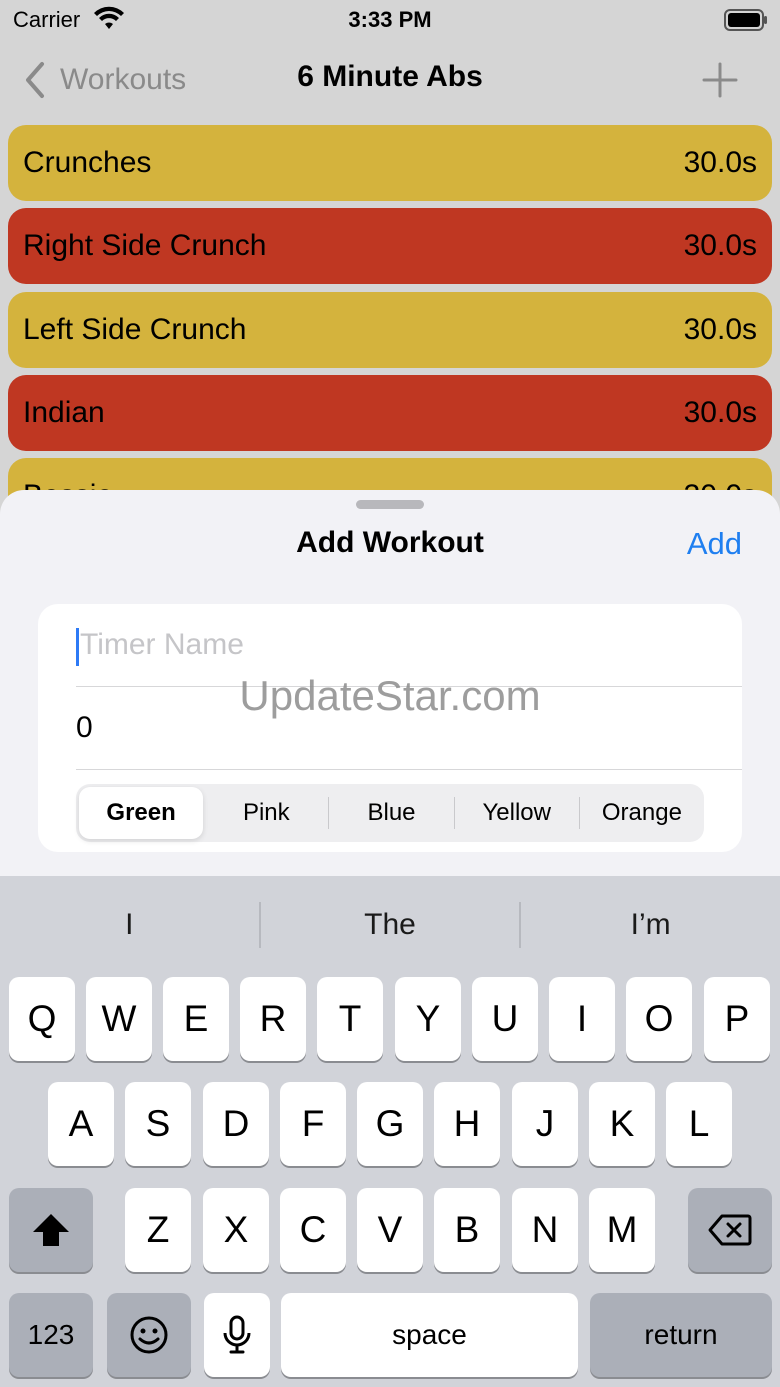  What do you see at coordinates (659, 1019) in the screenshot?
I see `key-o: O` at bounding box center [659, 1019].